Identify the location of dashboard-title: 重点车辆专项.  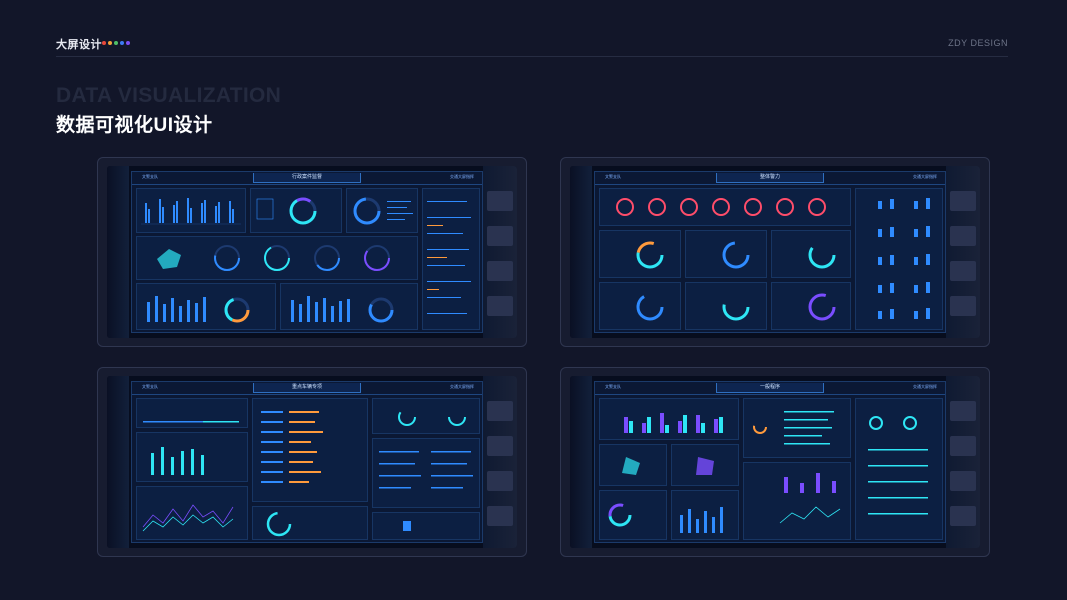
(307, 388).